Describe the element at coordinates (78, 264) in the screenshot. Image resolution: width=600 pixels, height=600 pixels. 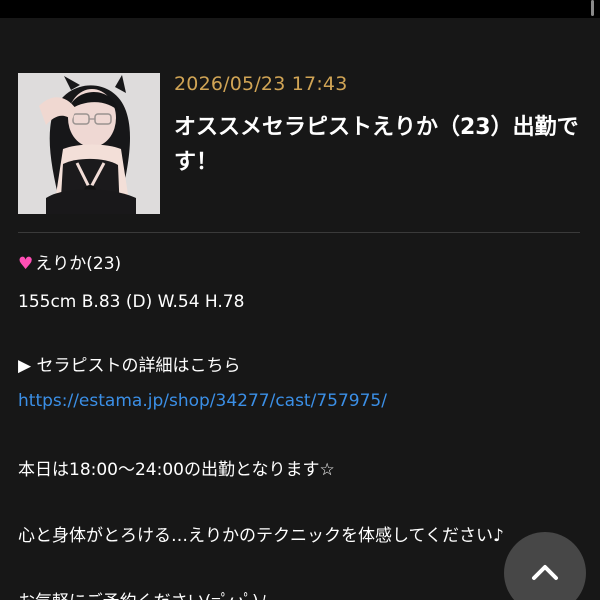
I see `therapist-name: えりか(23)` at that location.